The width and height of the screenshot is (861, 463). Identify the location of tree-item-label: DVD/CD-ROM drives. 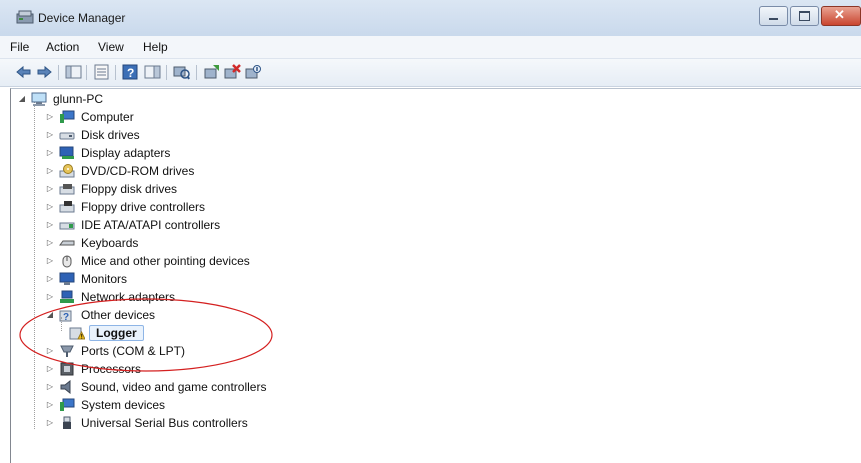
(138, 170).